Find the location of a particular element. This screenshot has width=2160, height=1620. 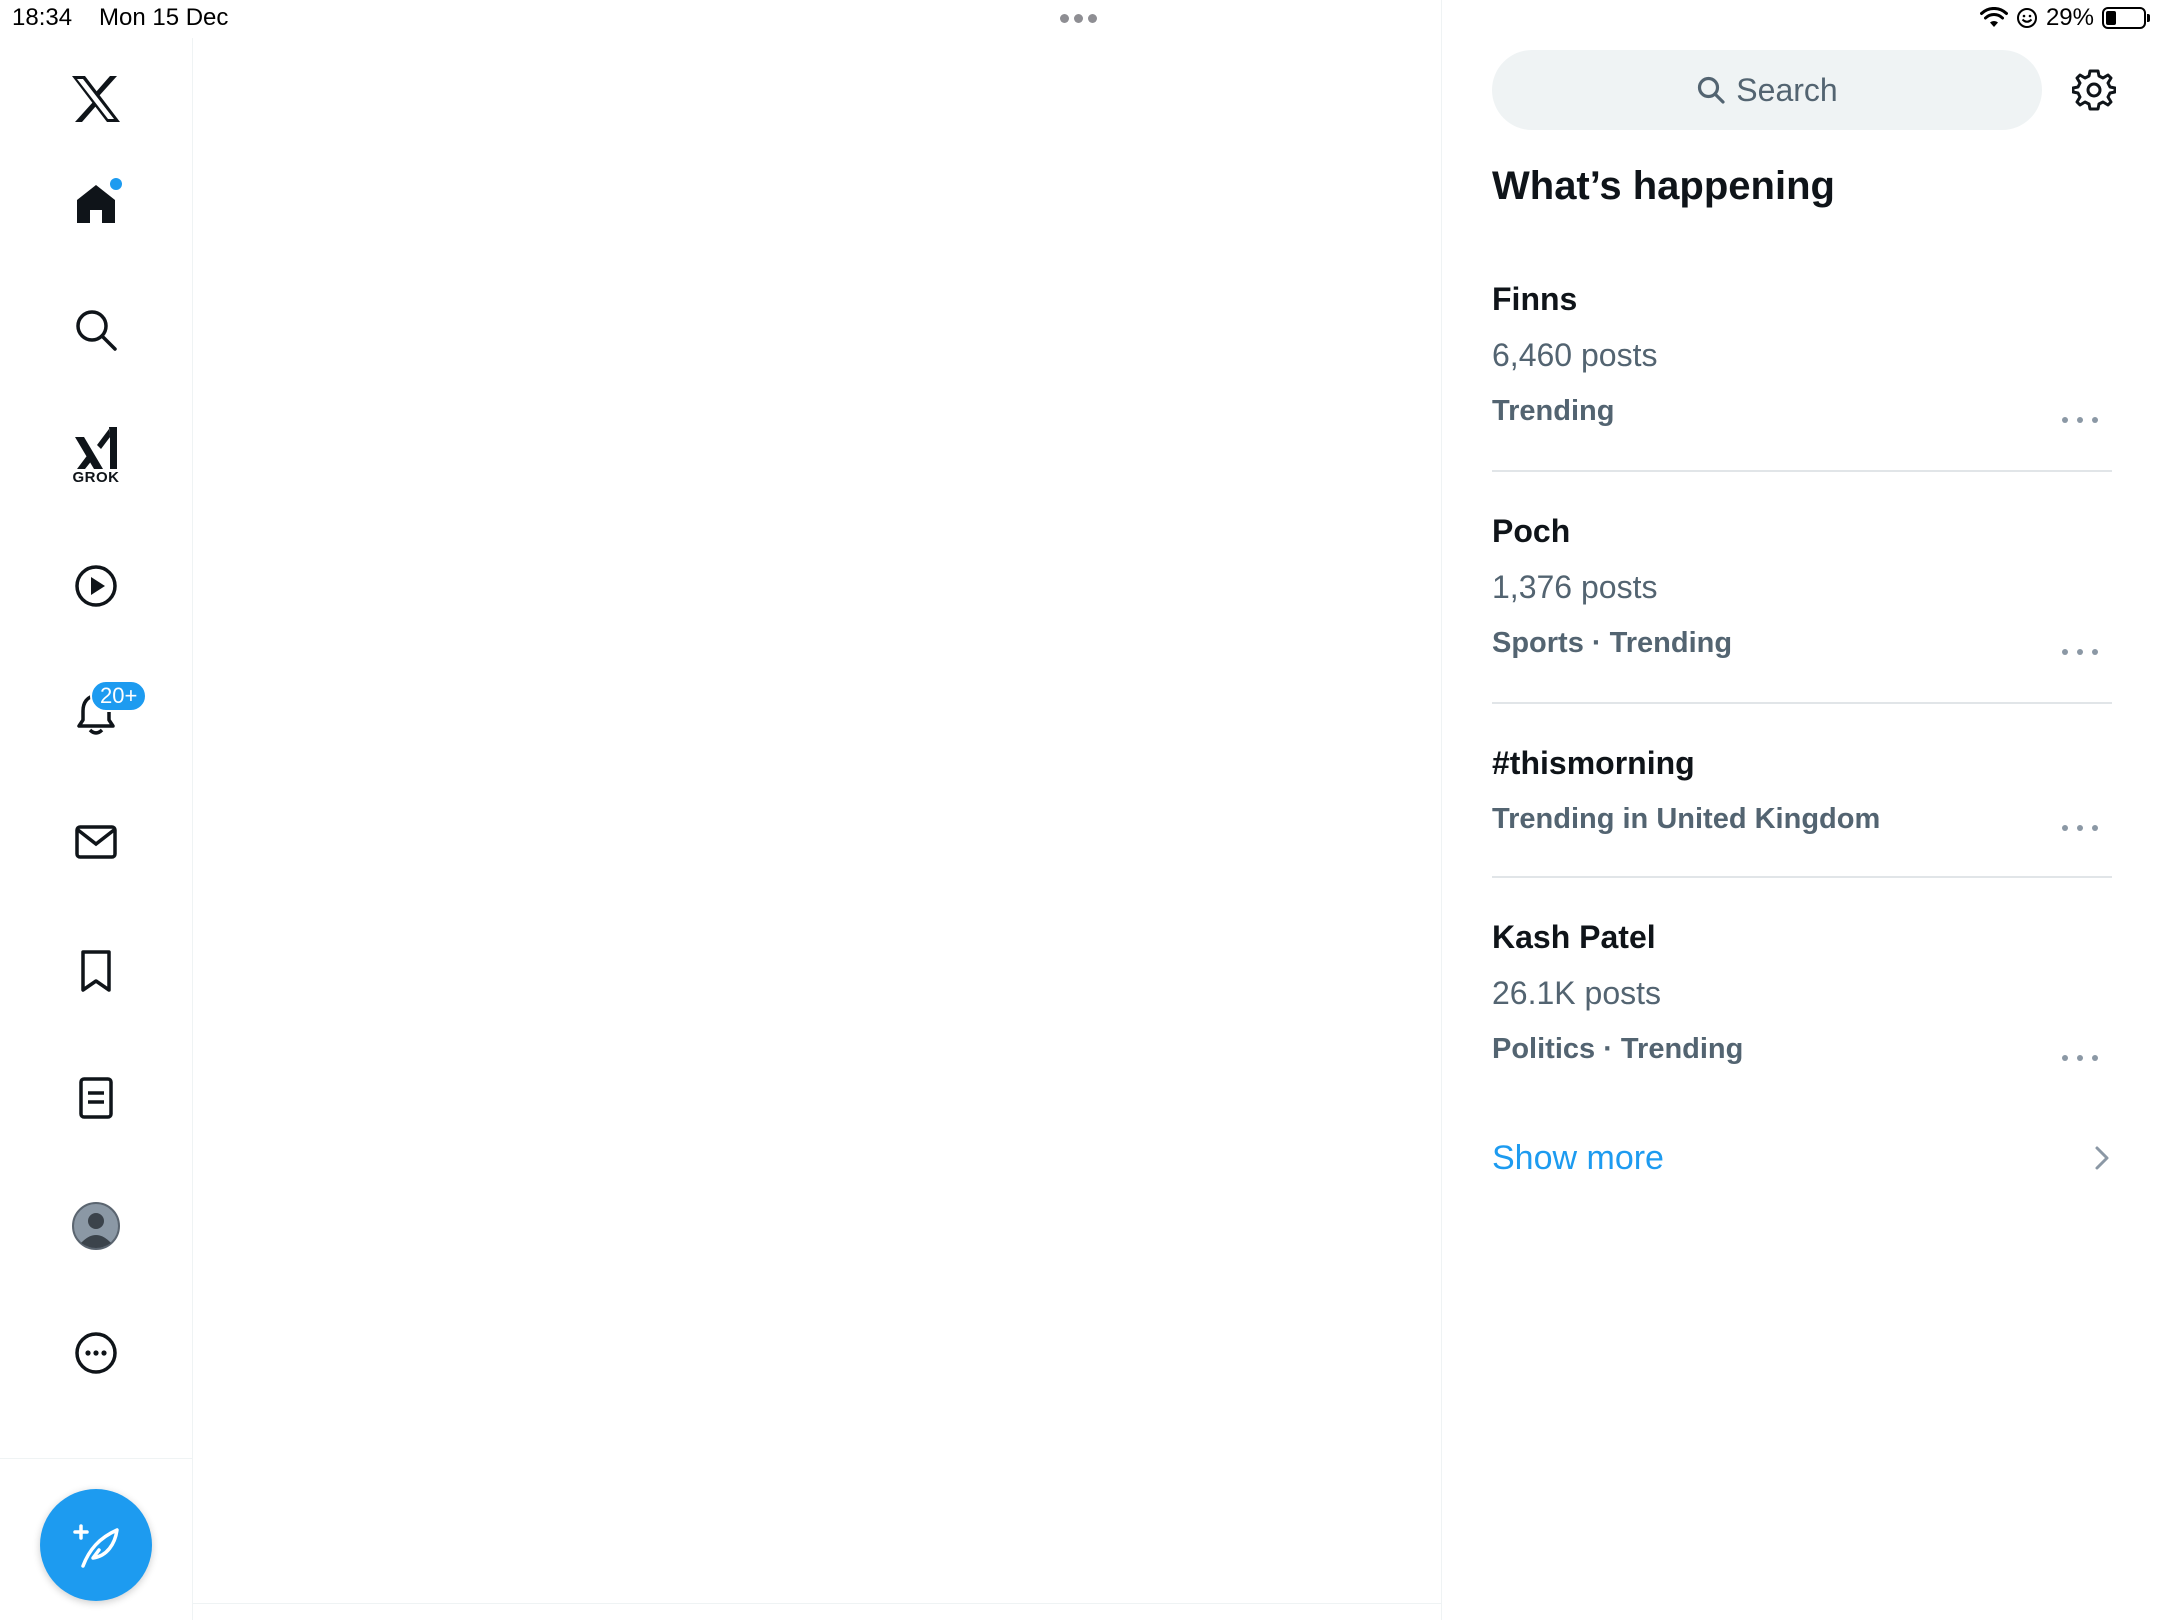

more-icon is located at coordinates (96, 1353).